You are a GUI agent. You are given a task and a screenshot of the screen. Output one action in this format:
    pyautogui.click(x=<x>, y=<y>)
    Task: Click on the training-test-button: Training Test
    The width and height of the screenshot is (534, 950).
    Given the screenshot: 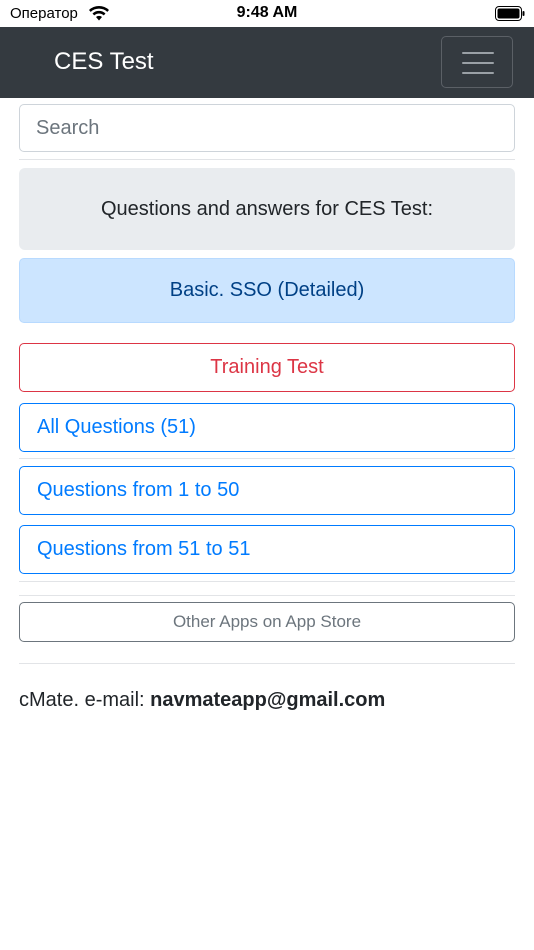 What is the action you would take?
    pyautogui.click(x=267, y=367)
    